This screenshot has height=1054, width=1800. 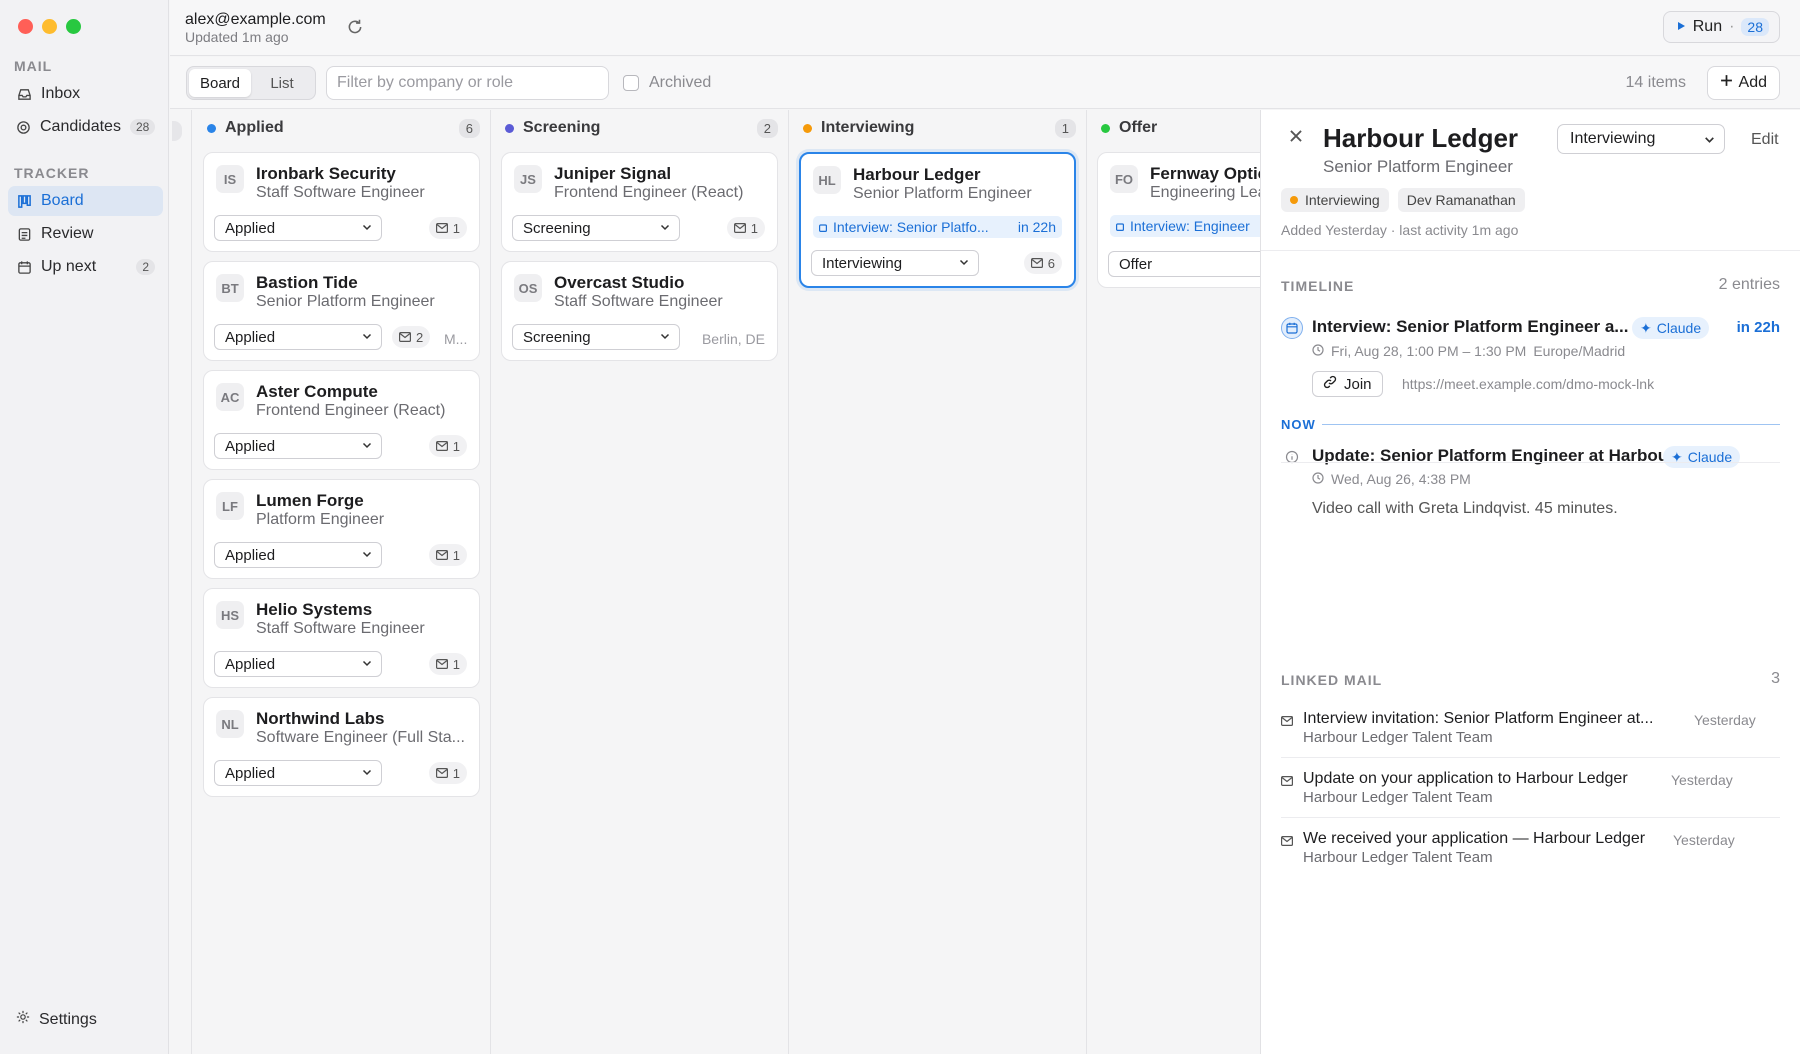 What do you see at coordinates (447, 773) in the screenshot?
I see `mail-count-pill: 1` at bounding box center [447, 773].